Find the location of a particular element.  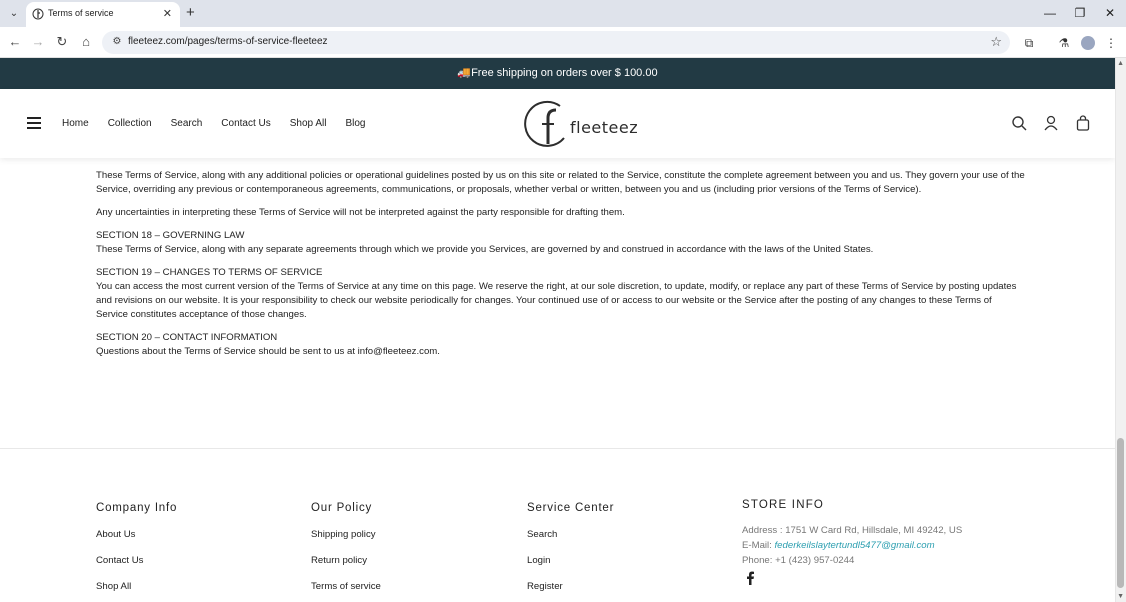

nav-contact-us: Contact Us is located at coordinates (245, 124).